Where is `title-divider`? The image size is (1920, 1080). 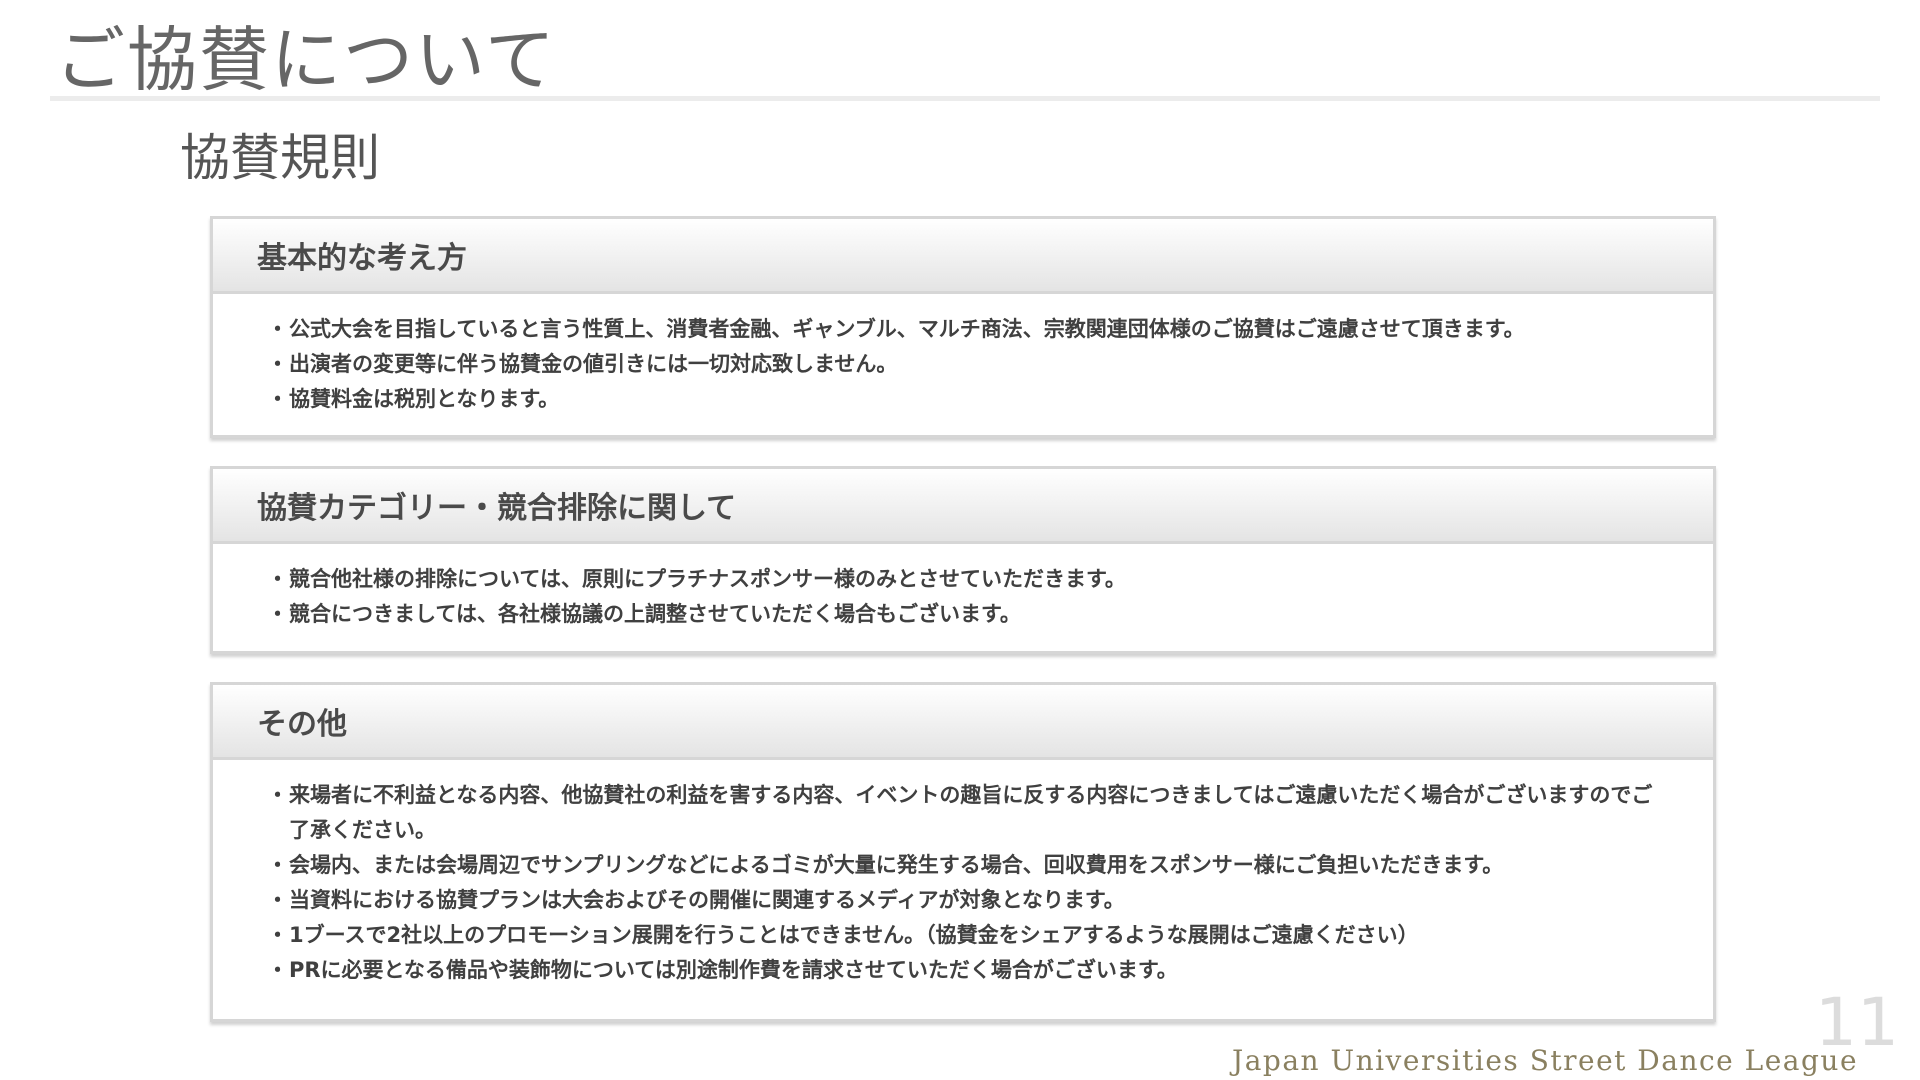 title-divider is located at coordinates (965, 98).